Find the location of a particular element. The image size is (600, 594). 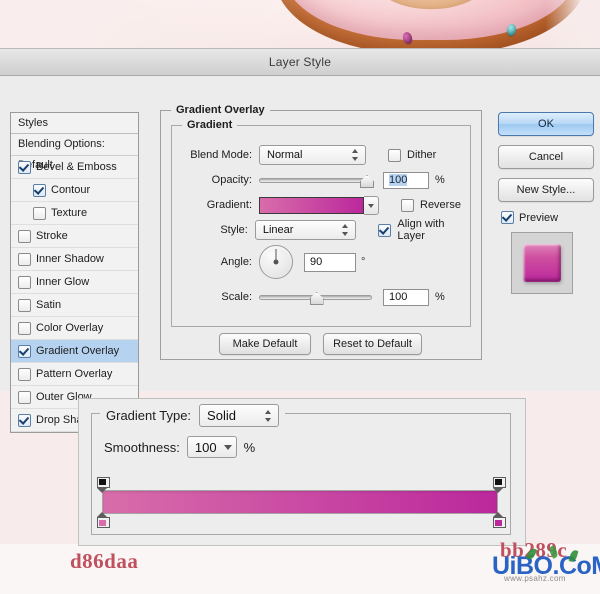

smoothness-unit: % is located at coordinates (249, 447).